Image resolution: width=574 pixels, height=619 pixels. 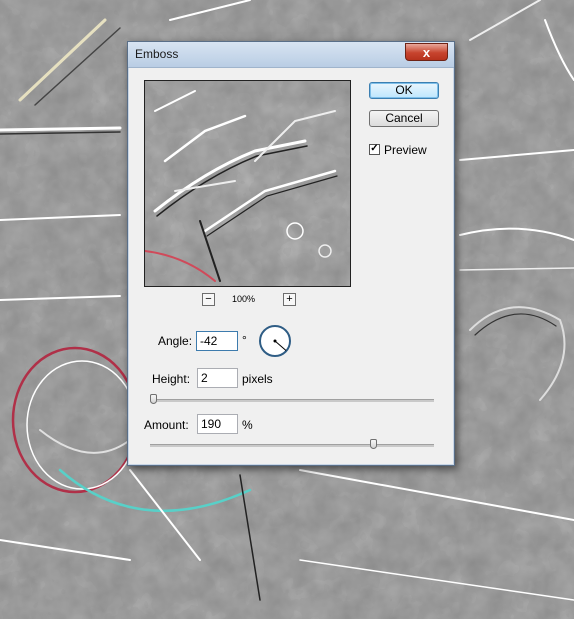 I want to click on height-slider-thumb, so click(x=153, y=399).